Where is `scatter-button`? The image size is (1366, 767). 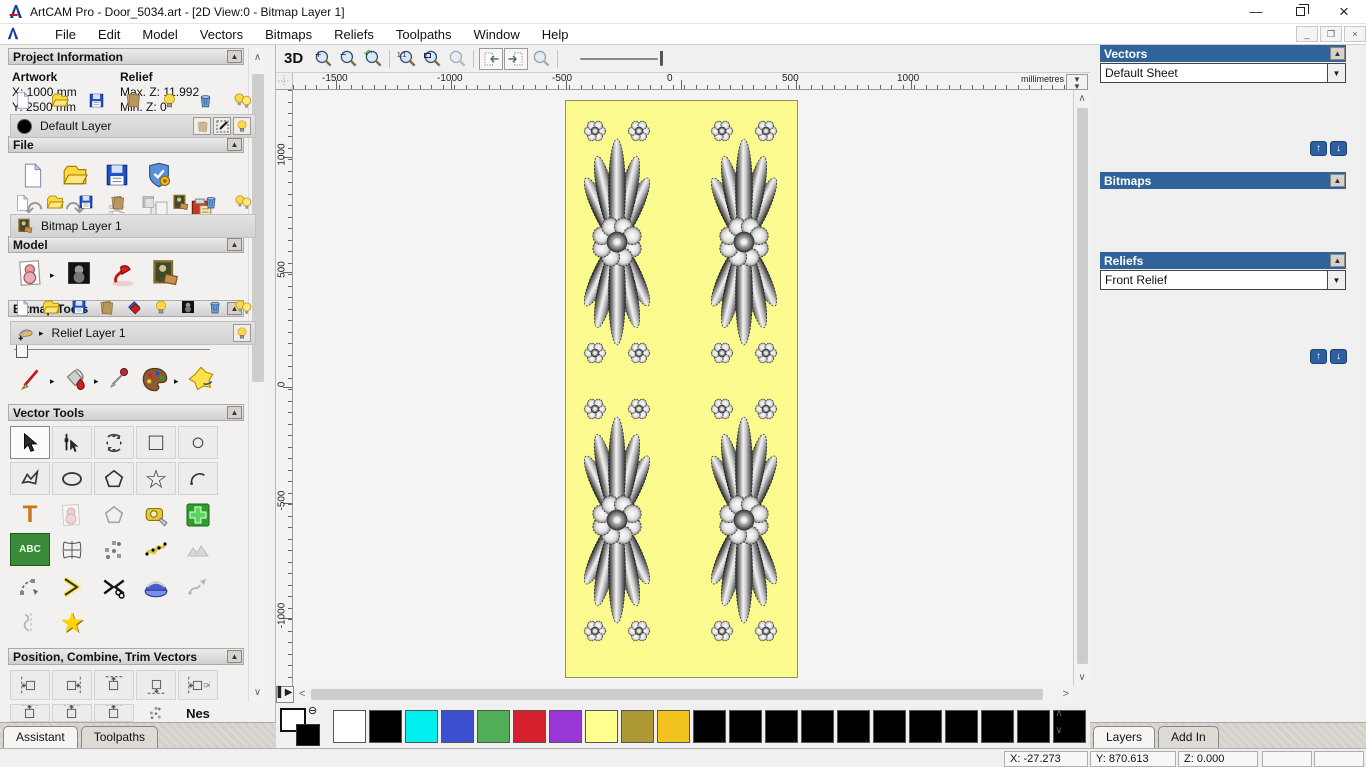
scatter-button is located at coordinates (156, 713).